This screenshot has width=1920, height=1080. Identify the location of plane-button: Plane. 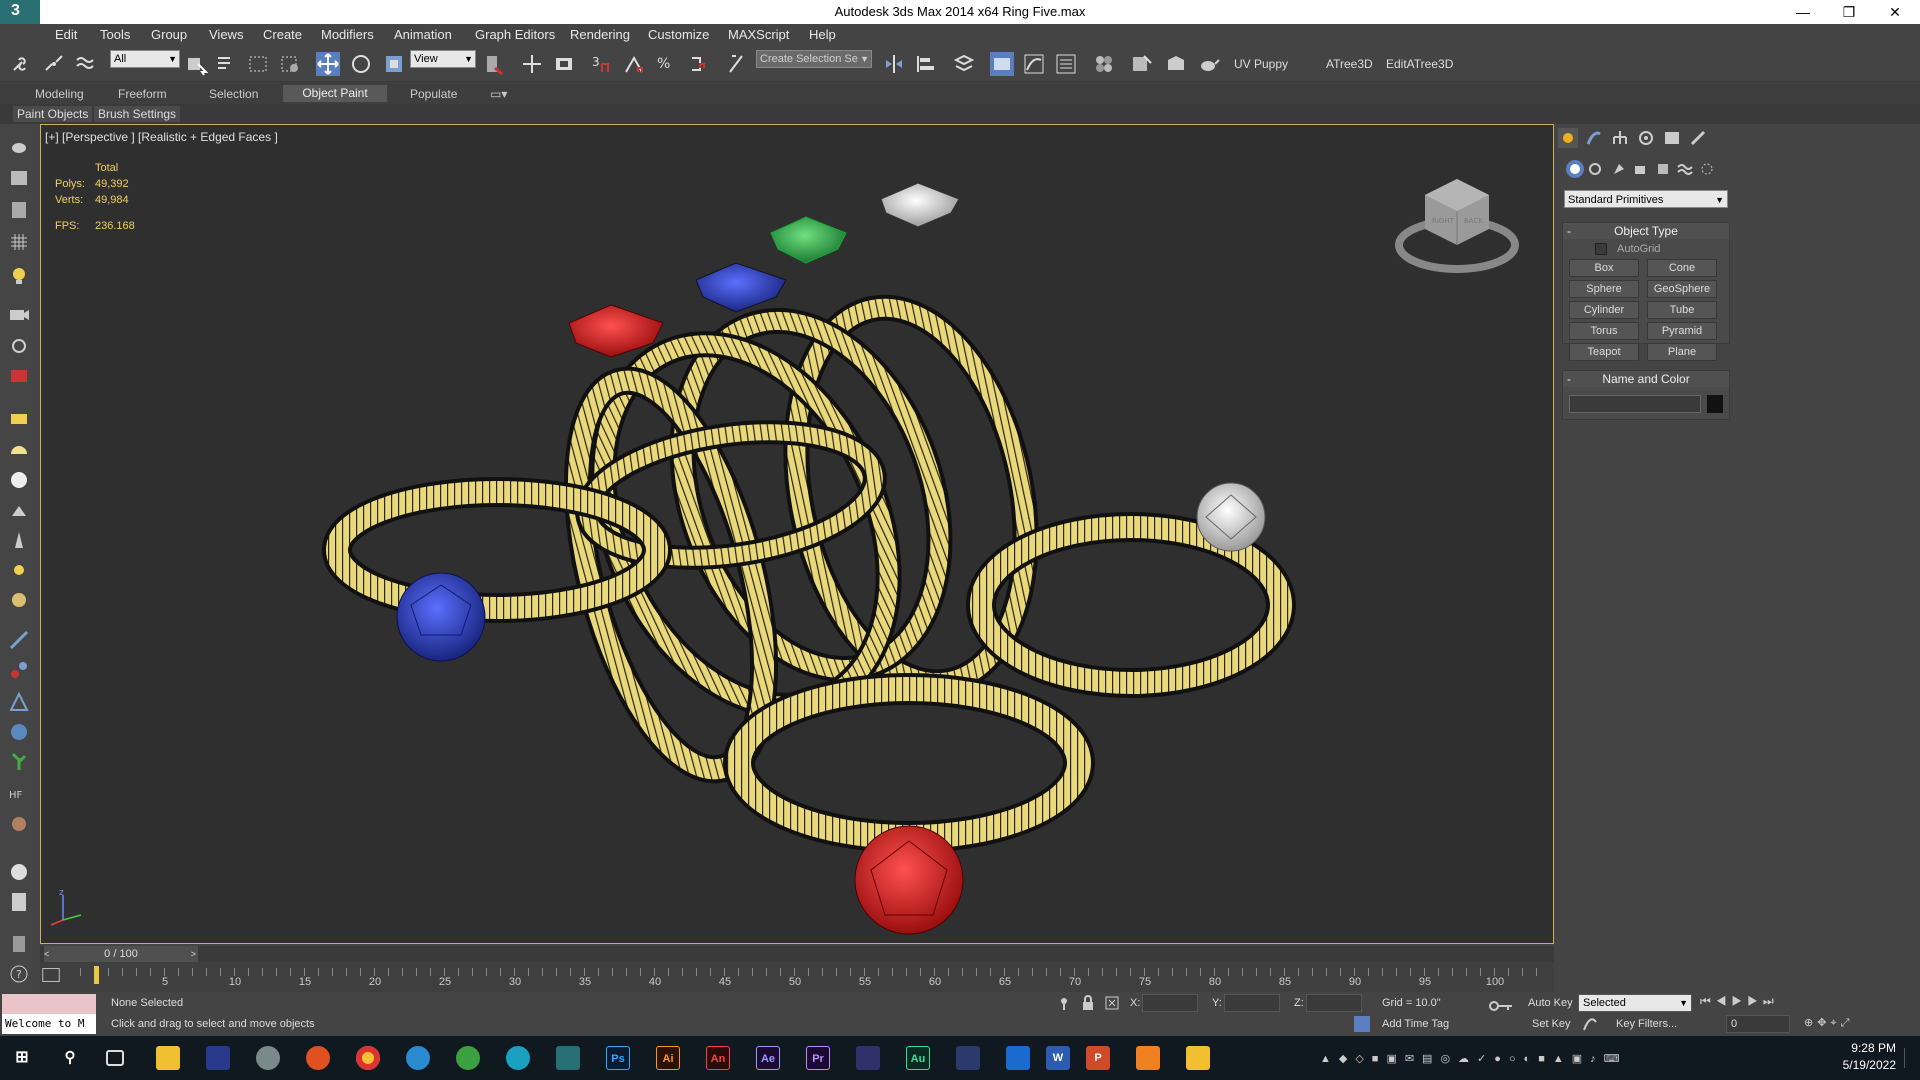
(1682, 352).